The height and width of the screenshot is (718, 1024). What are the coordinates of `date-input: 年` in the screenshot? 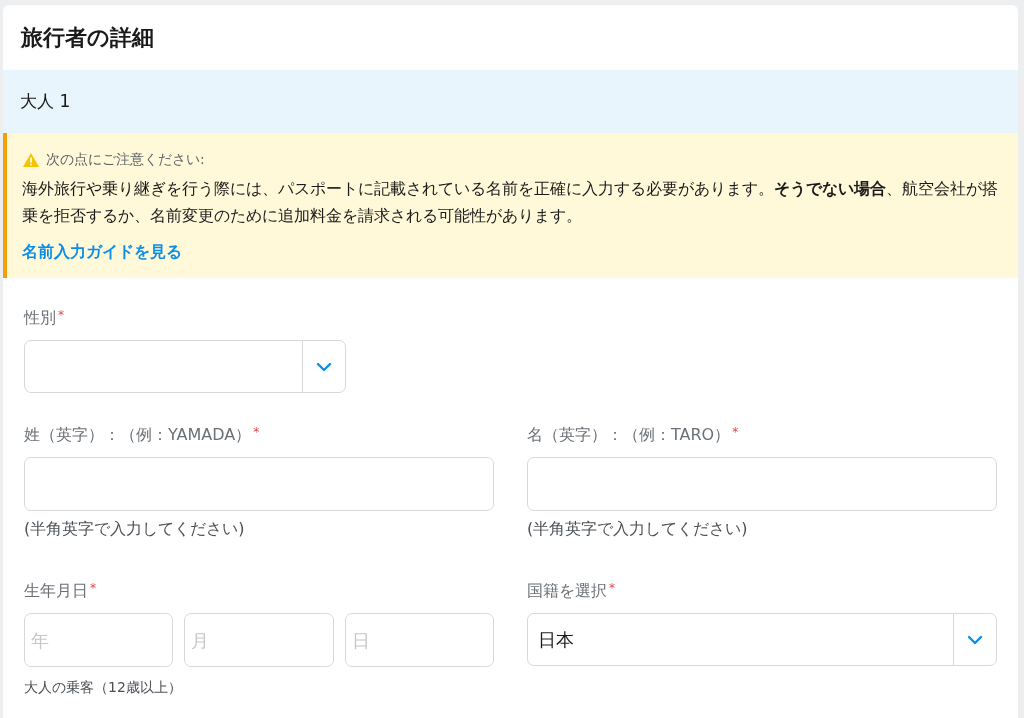 It's located at (99, 640).